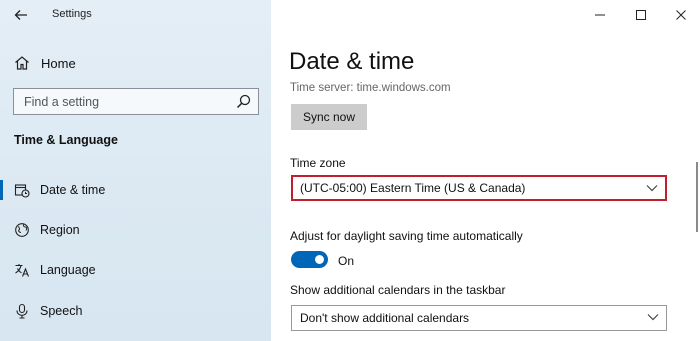 The height and width of the screenshot is (341, 700). I want to click on sidebar-item-label: Language, so click(68, 270).